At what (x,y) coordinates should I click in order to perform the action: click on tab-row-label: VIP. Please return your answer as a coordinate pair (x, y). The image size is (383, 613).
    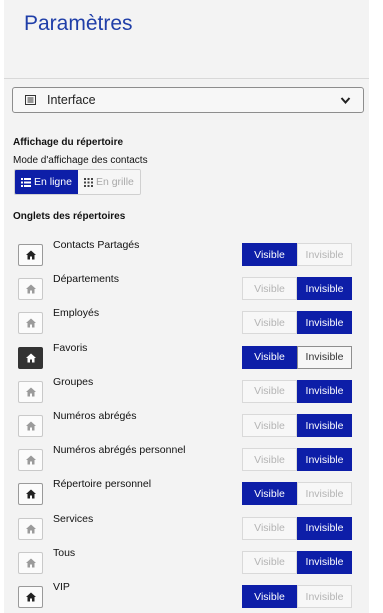
    Looking at the image, I should click on (61, 587).